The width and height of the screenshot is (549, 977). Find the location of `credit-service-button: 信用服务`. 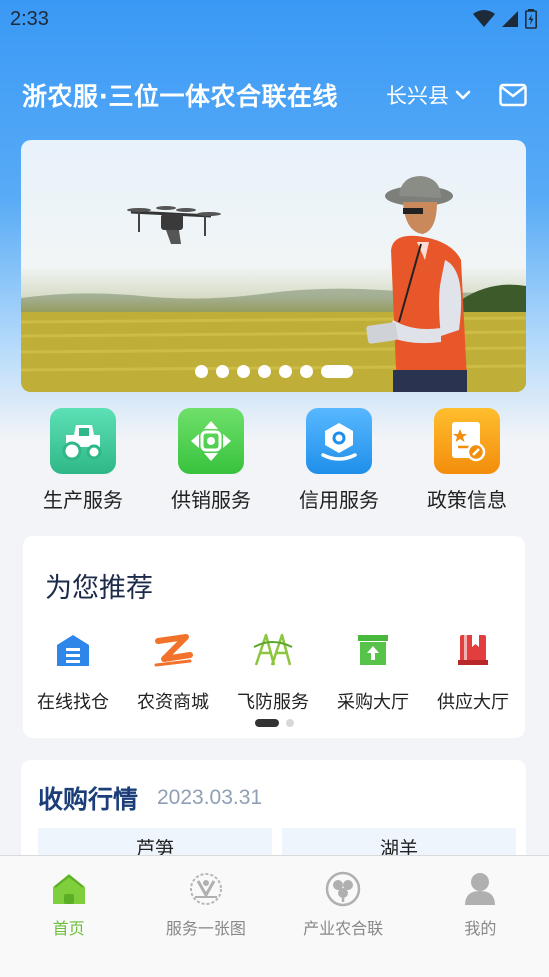

credit-service-button: 信用服务 is located at coordinates (339, 463).